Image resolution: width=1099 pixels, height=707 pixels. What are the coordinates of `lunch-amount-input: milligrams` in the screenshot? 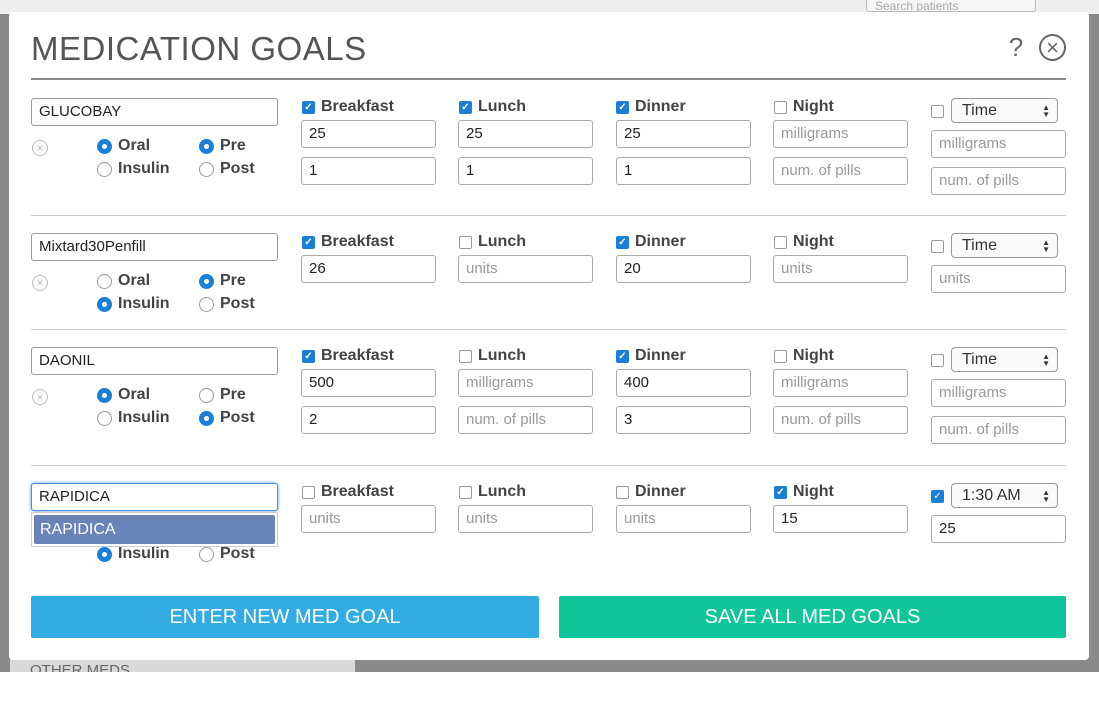 It's located at (525, 383).